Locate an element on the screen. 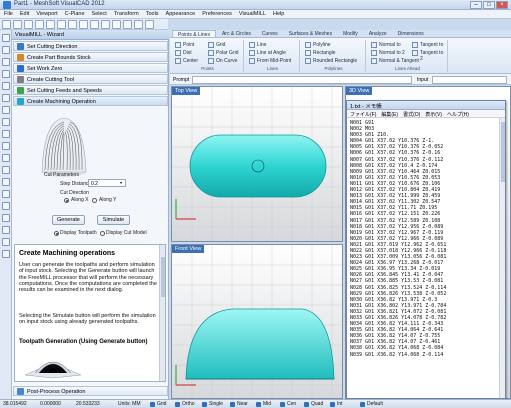 The width and height of the screenshot is (511, 408). copy-icon is located at coordinates (61, 24).